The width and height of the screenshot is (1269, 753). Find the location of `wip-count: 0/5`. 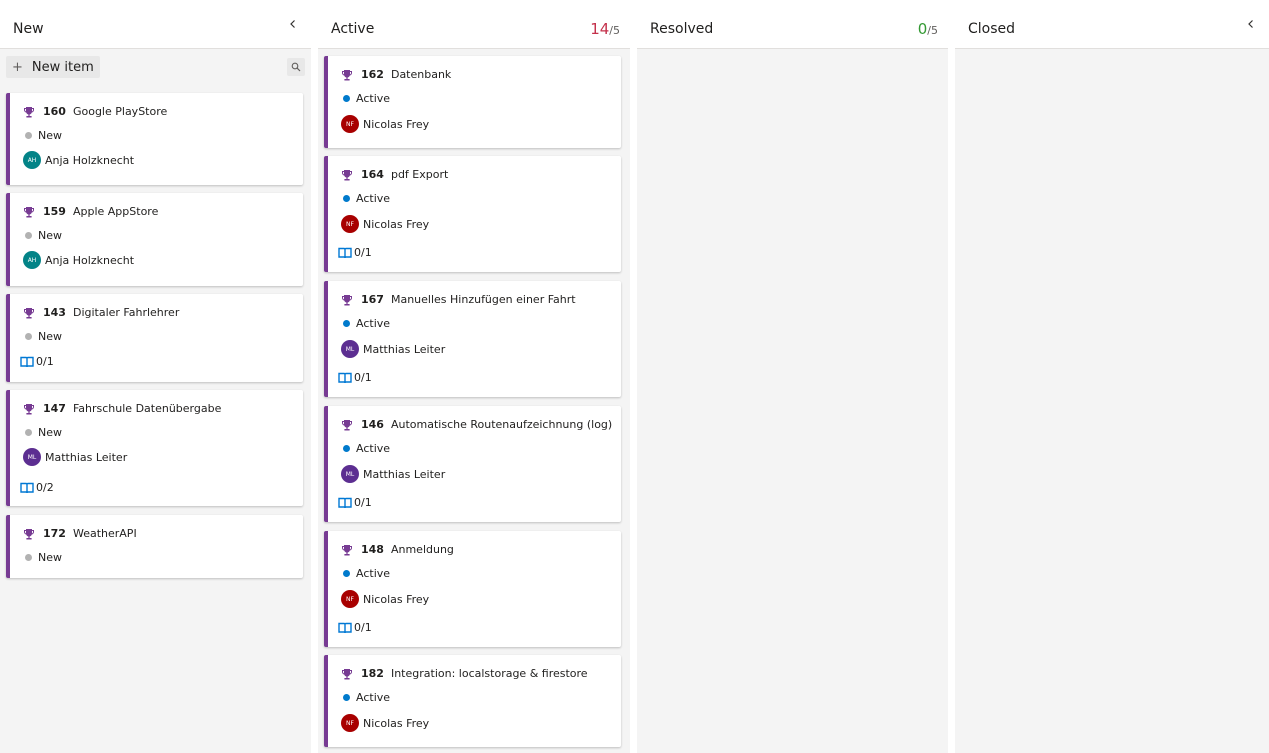

wip-count: 0/5 is located at coordinates (928, 29).